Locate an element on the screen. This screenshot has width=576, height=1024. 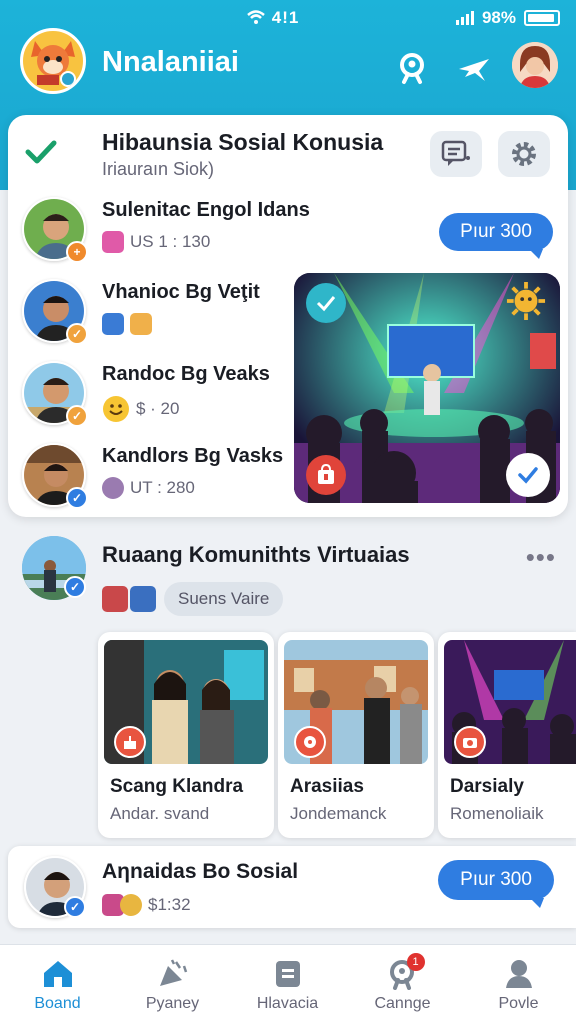
member-meta: UT : 280 is located at coordinates (148, 488).